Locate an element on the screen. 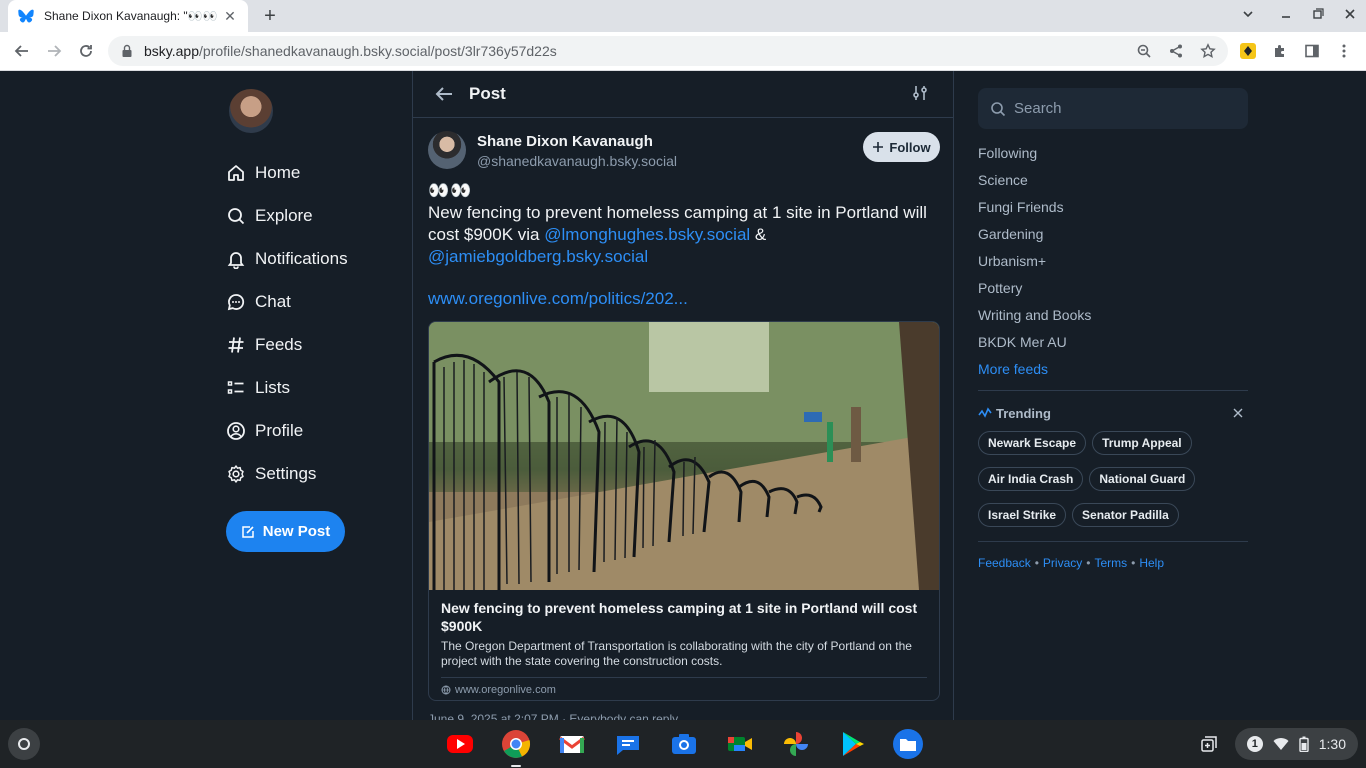  trending-topic: Newark Escape is located at coordinates (1032, 443).